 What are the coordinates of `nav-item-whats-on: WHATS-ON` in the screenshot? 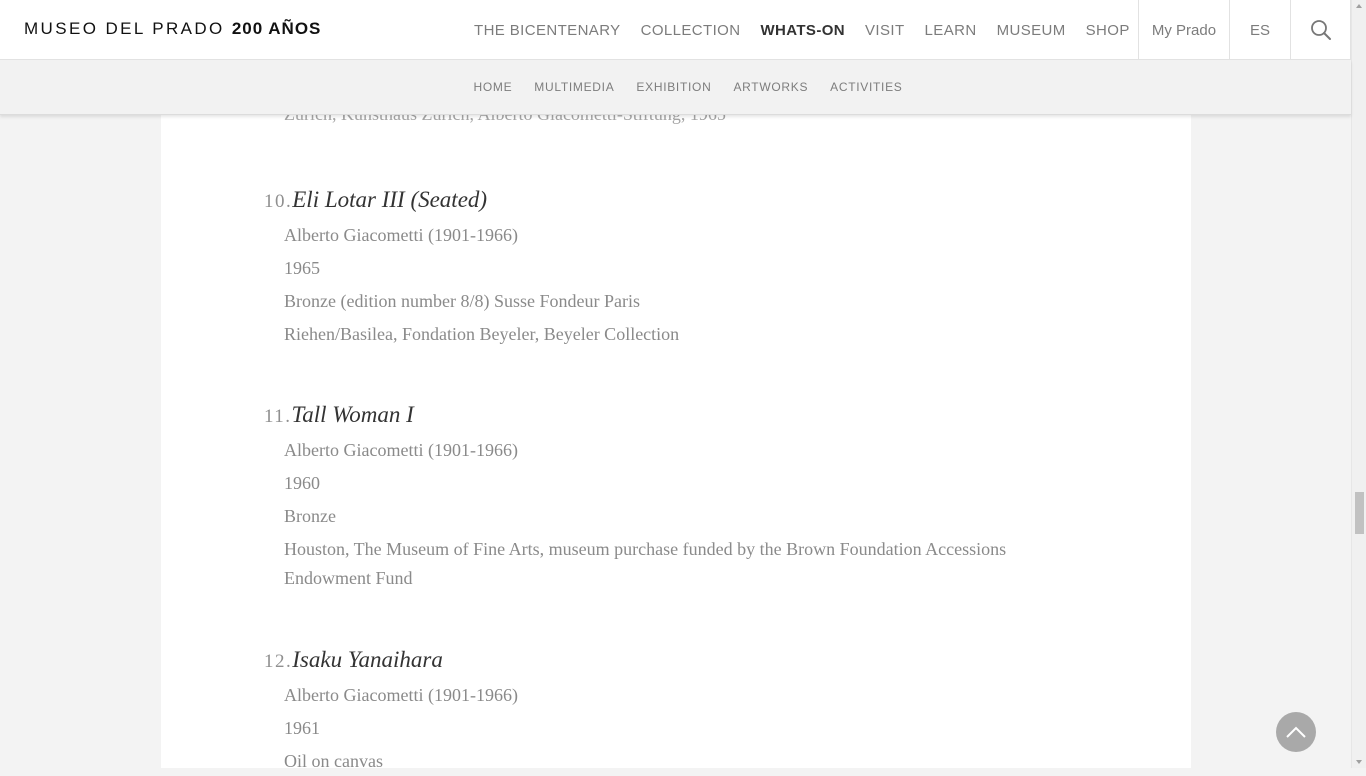 It's located at (802, 30).